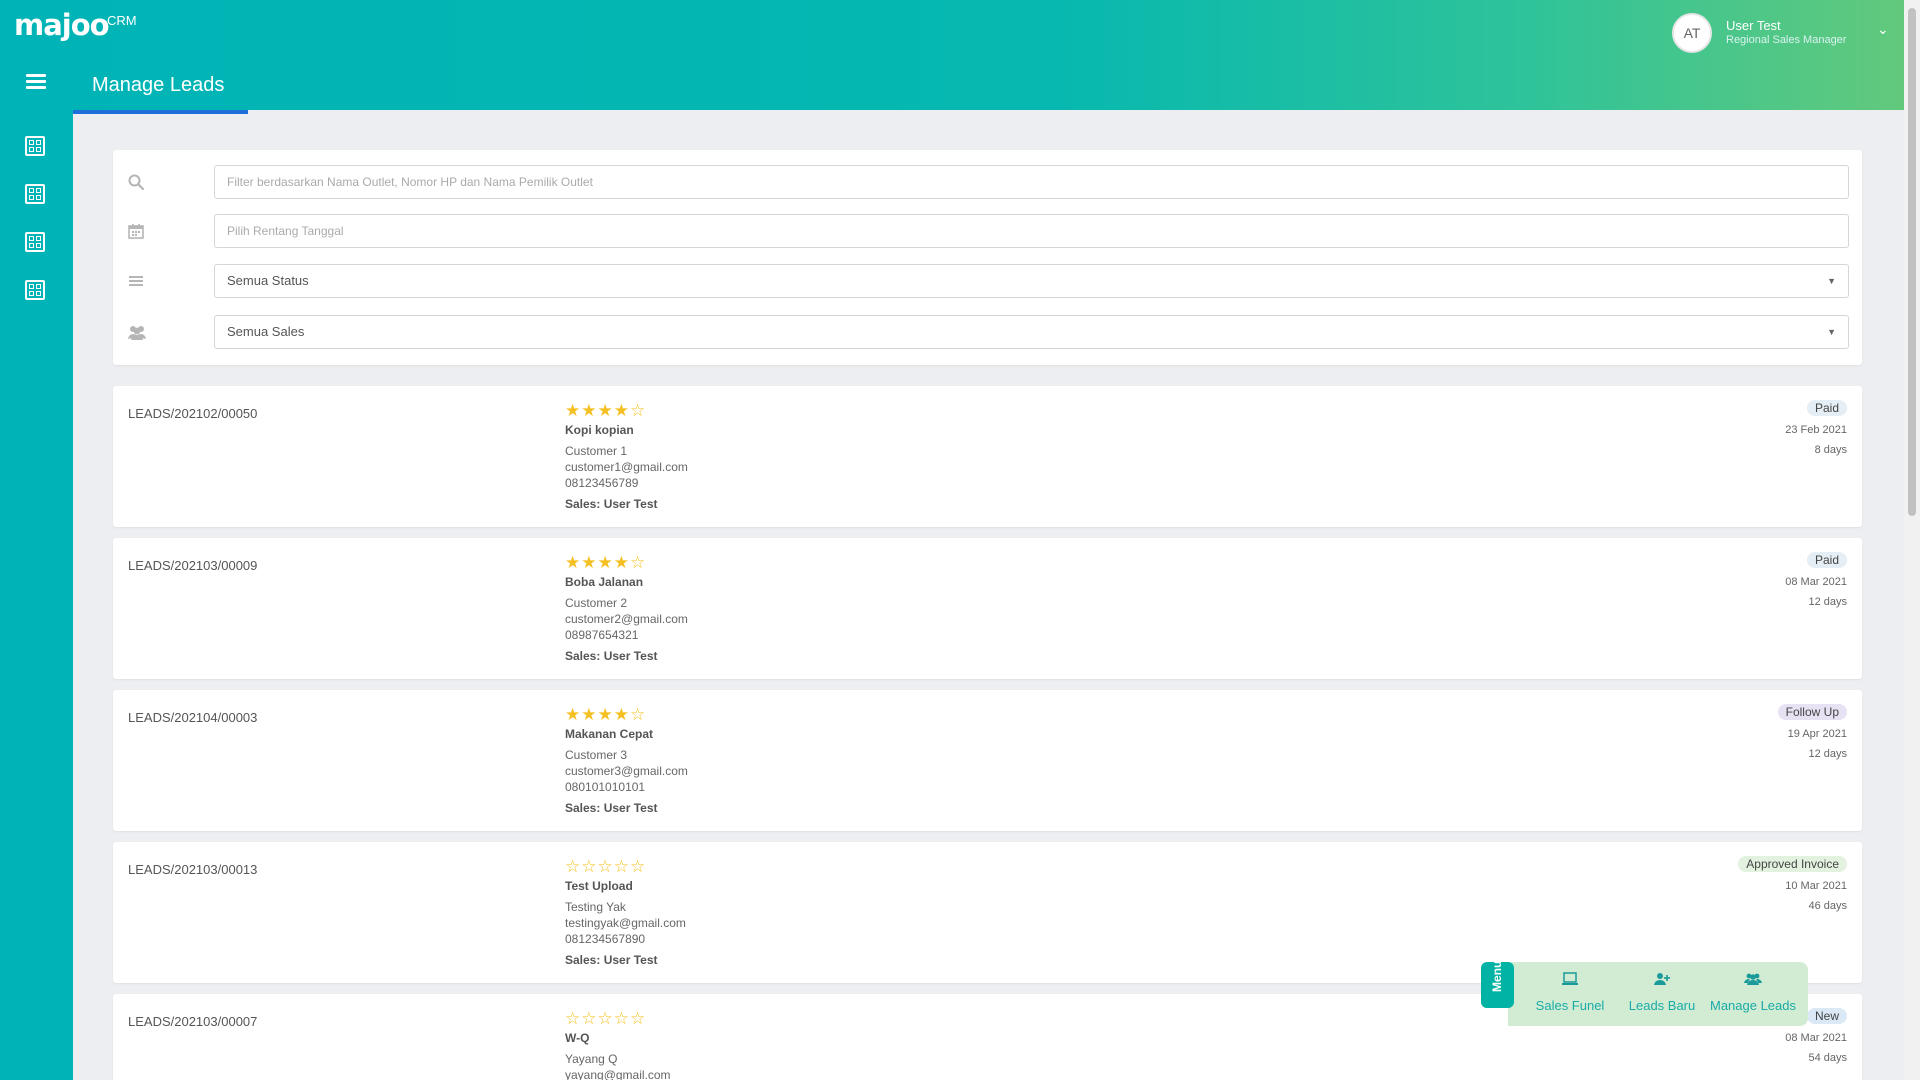  Describe the element at coordinates (193, 717) in the screenshot. I see `lead-id: LEADS/202104/00003` at that location.